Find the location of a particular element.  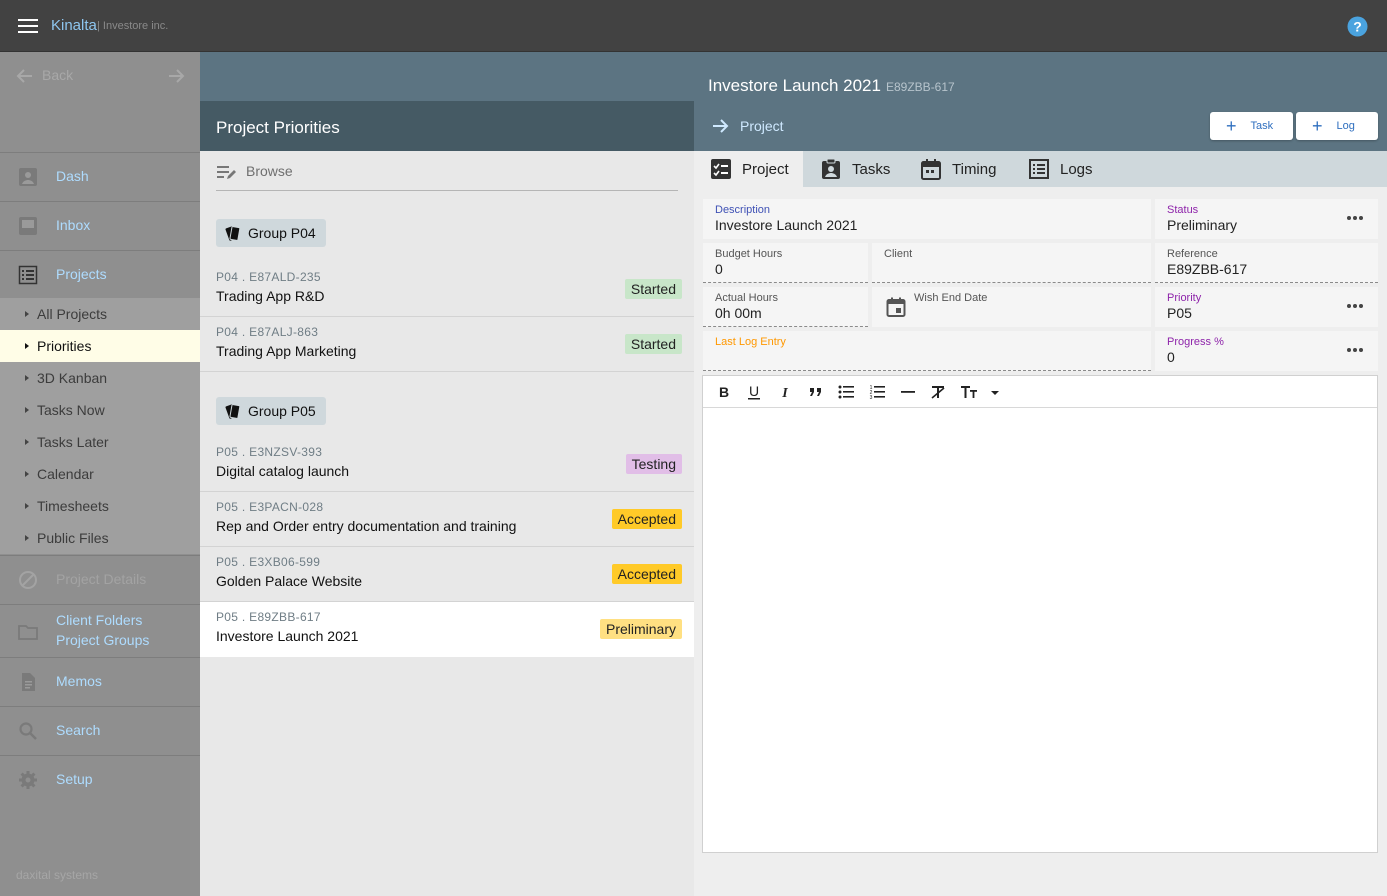

browse-filter: Browse is located at coordinates (447, 176).